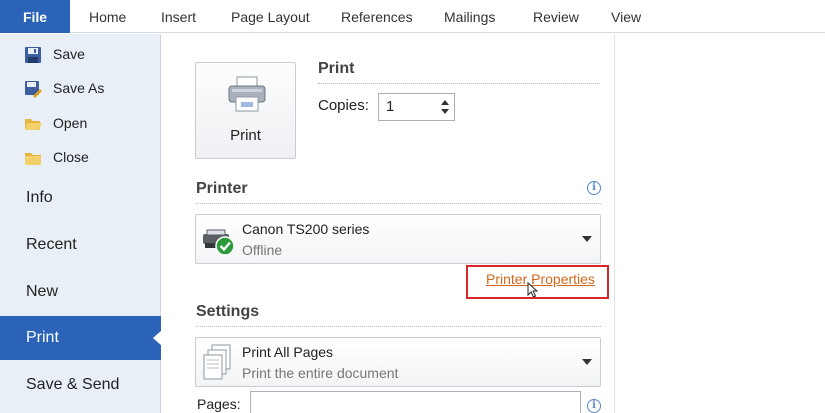 This screenshot has width=825, height=413. I want to click on copies-label: Copies:, so click(343, 105).